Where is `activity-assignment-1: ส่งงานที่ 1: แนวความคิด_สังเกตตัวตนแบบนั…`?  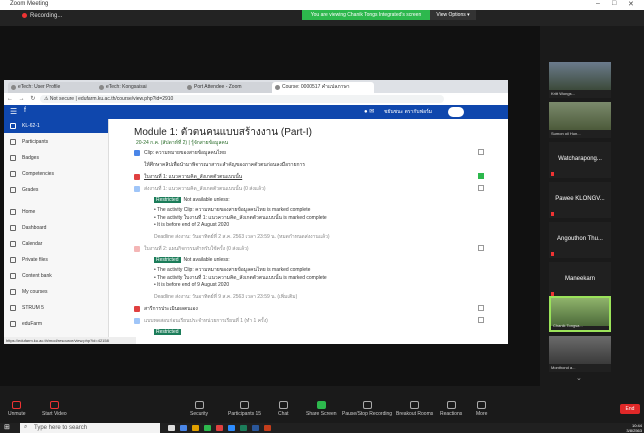 activity-assignment-1: ส่งงานที่ 1: แนวความคิด_สังเกตตัวตนแบบนั… is located at coordinates (306, 189).